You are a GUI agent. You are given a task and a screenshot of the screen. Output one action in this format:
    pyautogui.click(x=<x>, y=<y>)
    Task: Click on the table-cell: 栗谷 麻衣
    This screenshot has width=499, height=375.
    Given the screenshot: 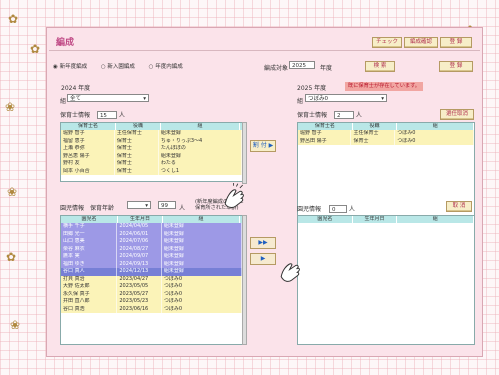 What is the action you would take?
    pyautogui.click(x=89, y=249)
    